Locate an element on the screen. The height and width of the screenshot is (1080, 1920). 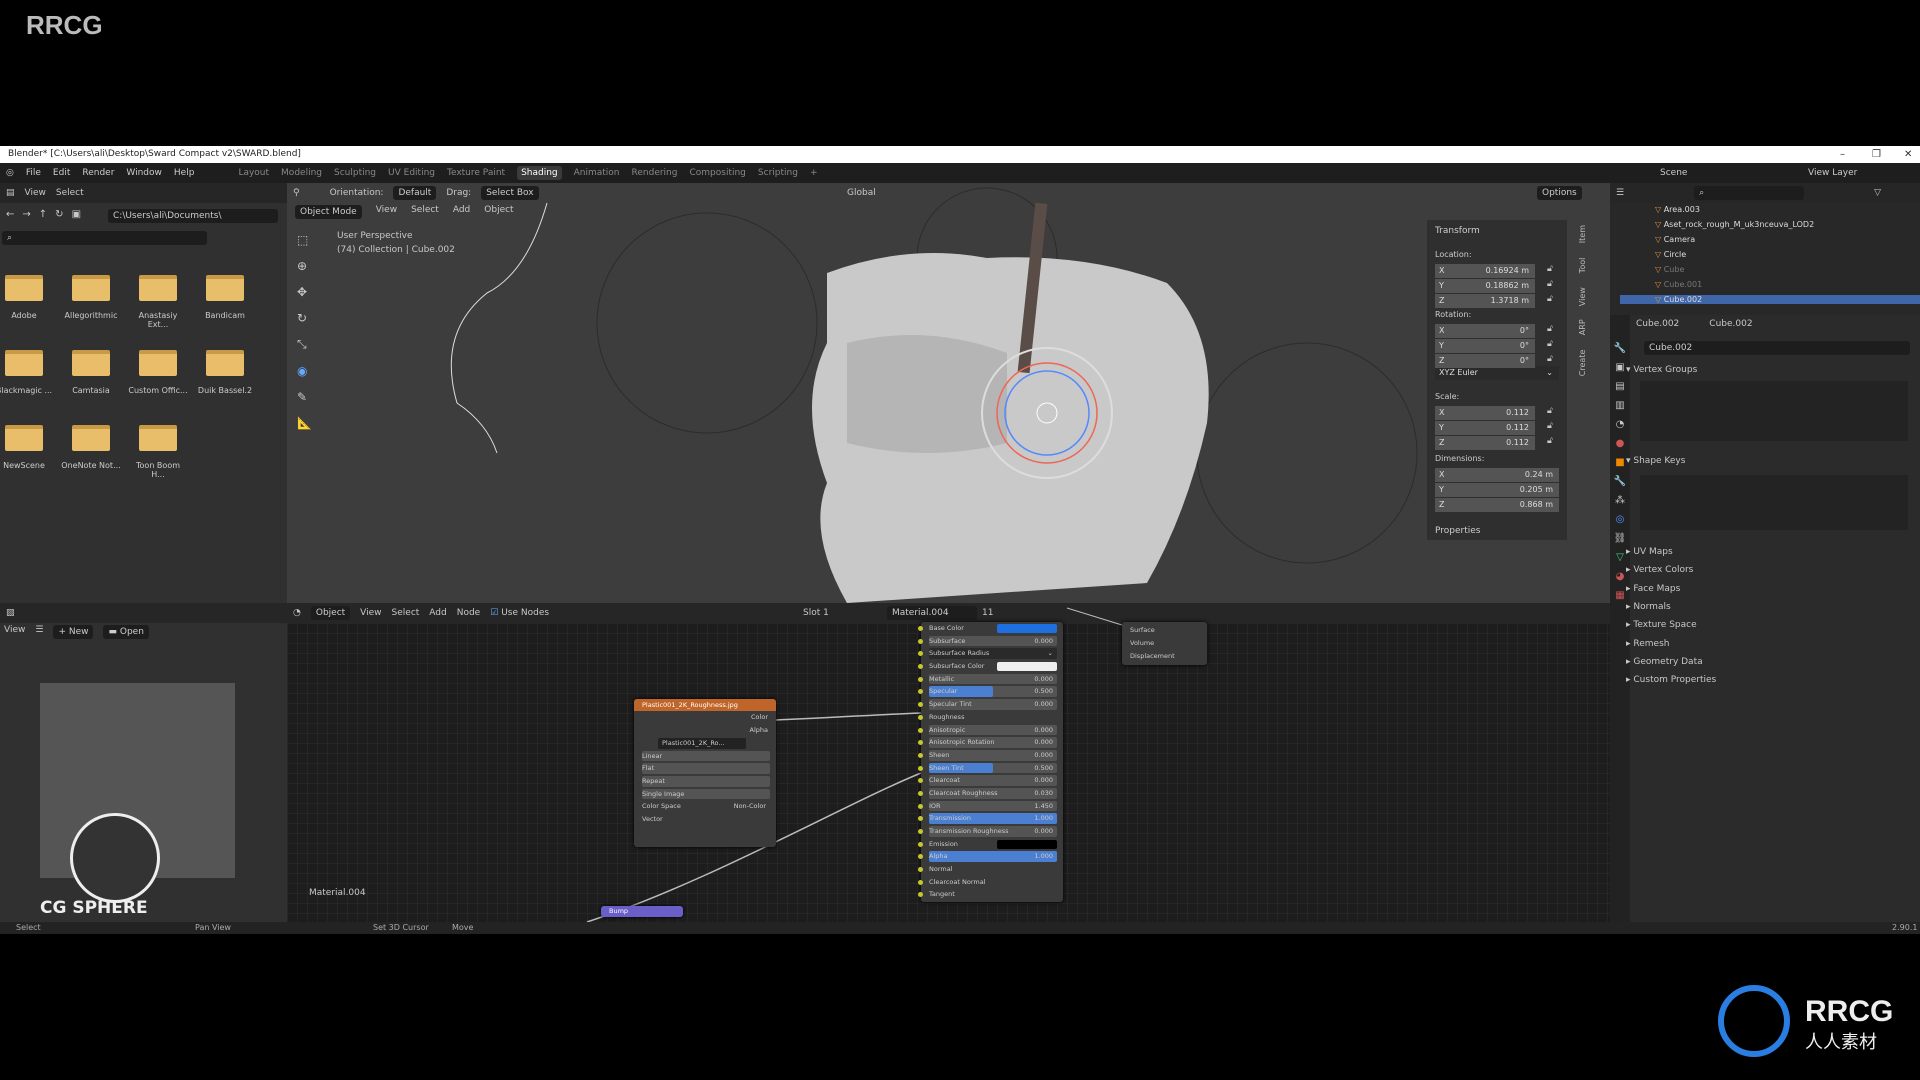
tab-modeling: Modeling is located at coordinates (301, 173).